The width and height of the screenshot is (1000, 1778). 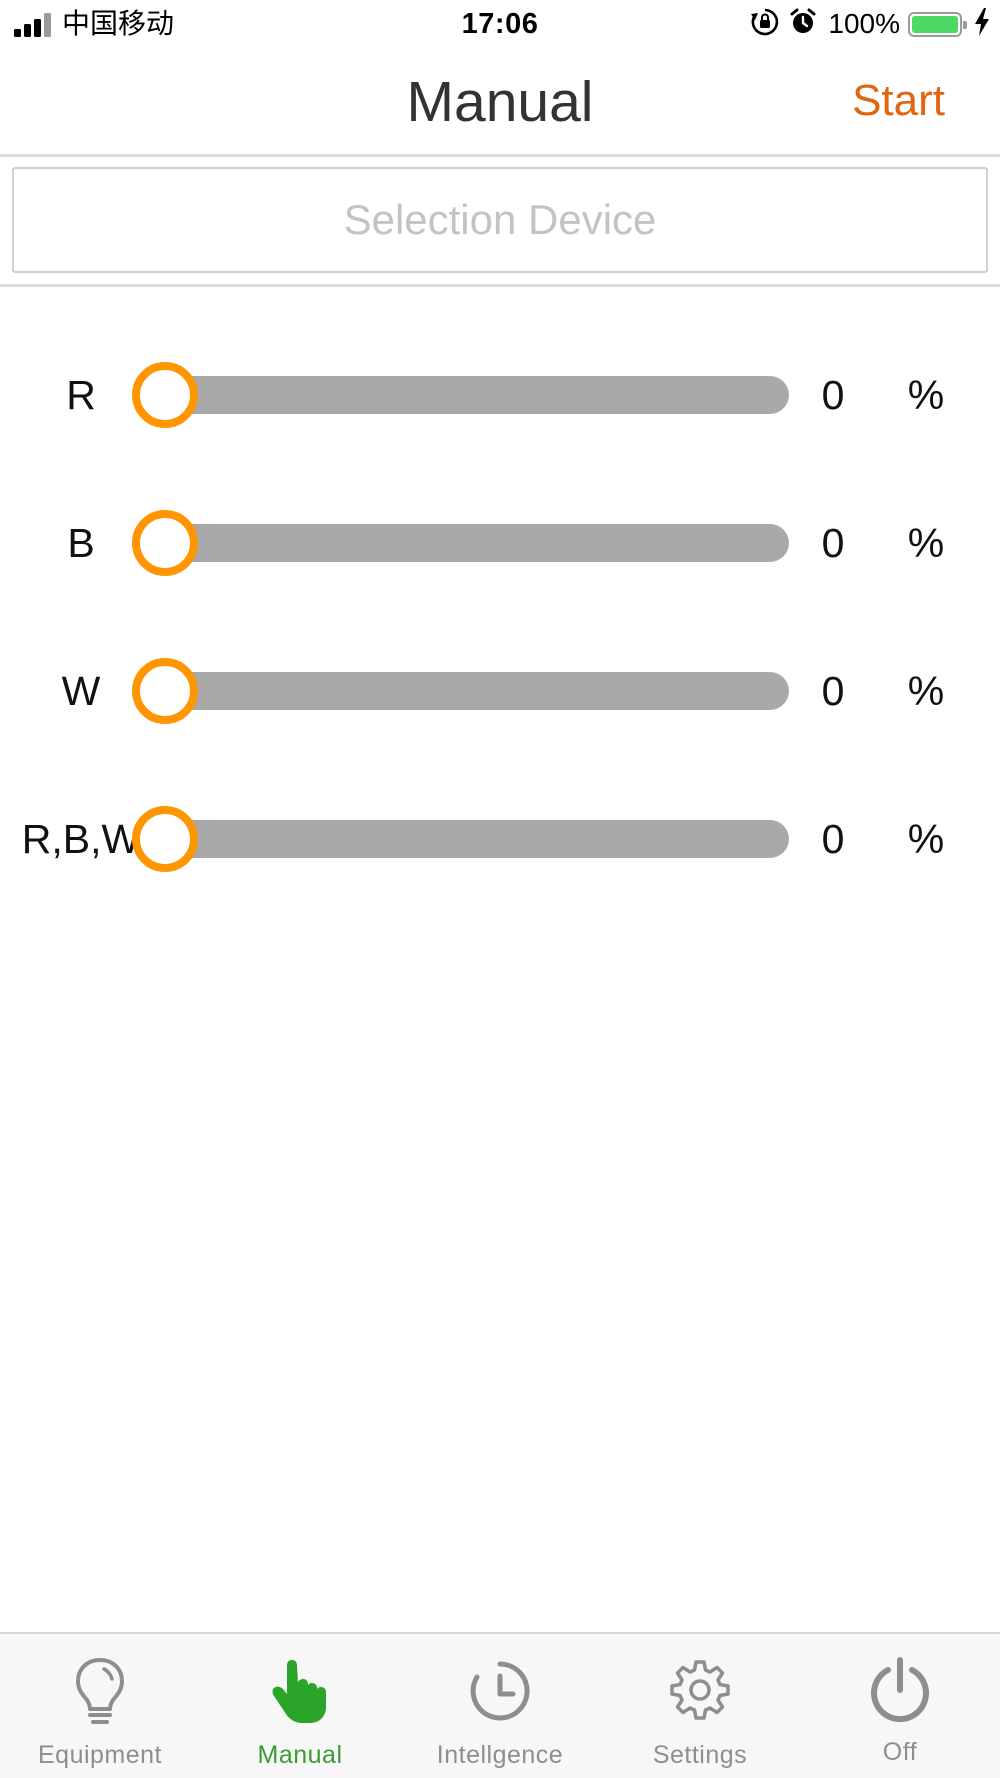 What do you see at coordinates (900, 1752) in the screenshot?
I see `tab-label: Off` at bounding box center [900, 1752].